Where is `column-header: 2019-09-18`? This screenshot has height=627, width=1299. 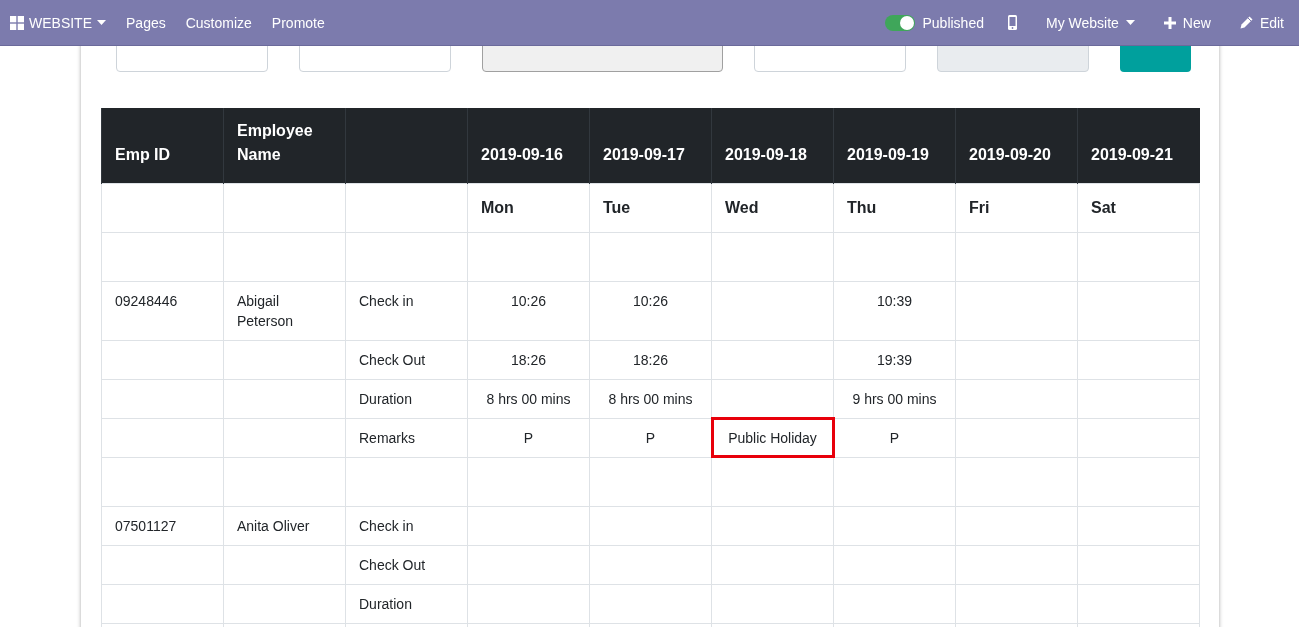
column-header: 2019-09-18 is located at coordinates (772, 145).